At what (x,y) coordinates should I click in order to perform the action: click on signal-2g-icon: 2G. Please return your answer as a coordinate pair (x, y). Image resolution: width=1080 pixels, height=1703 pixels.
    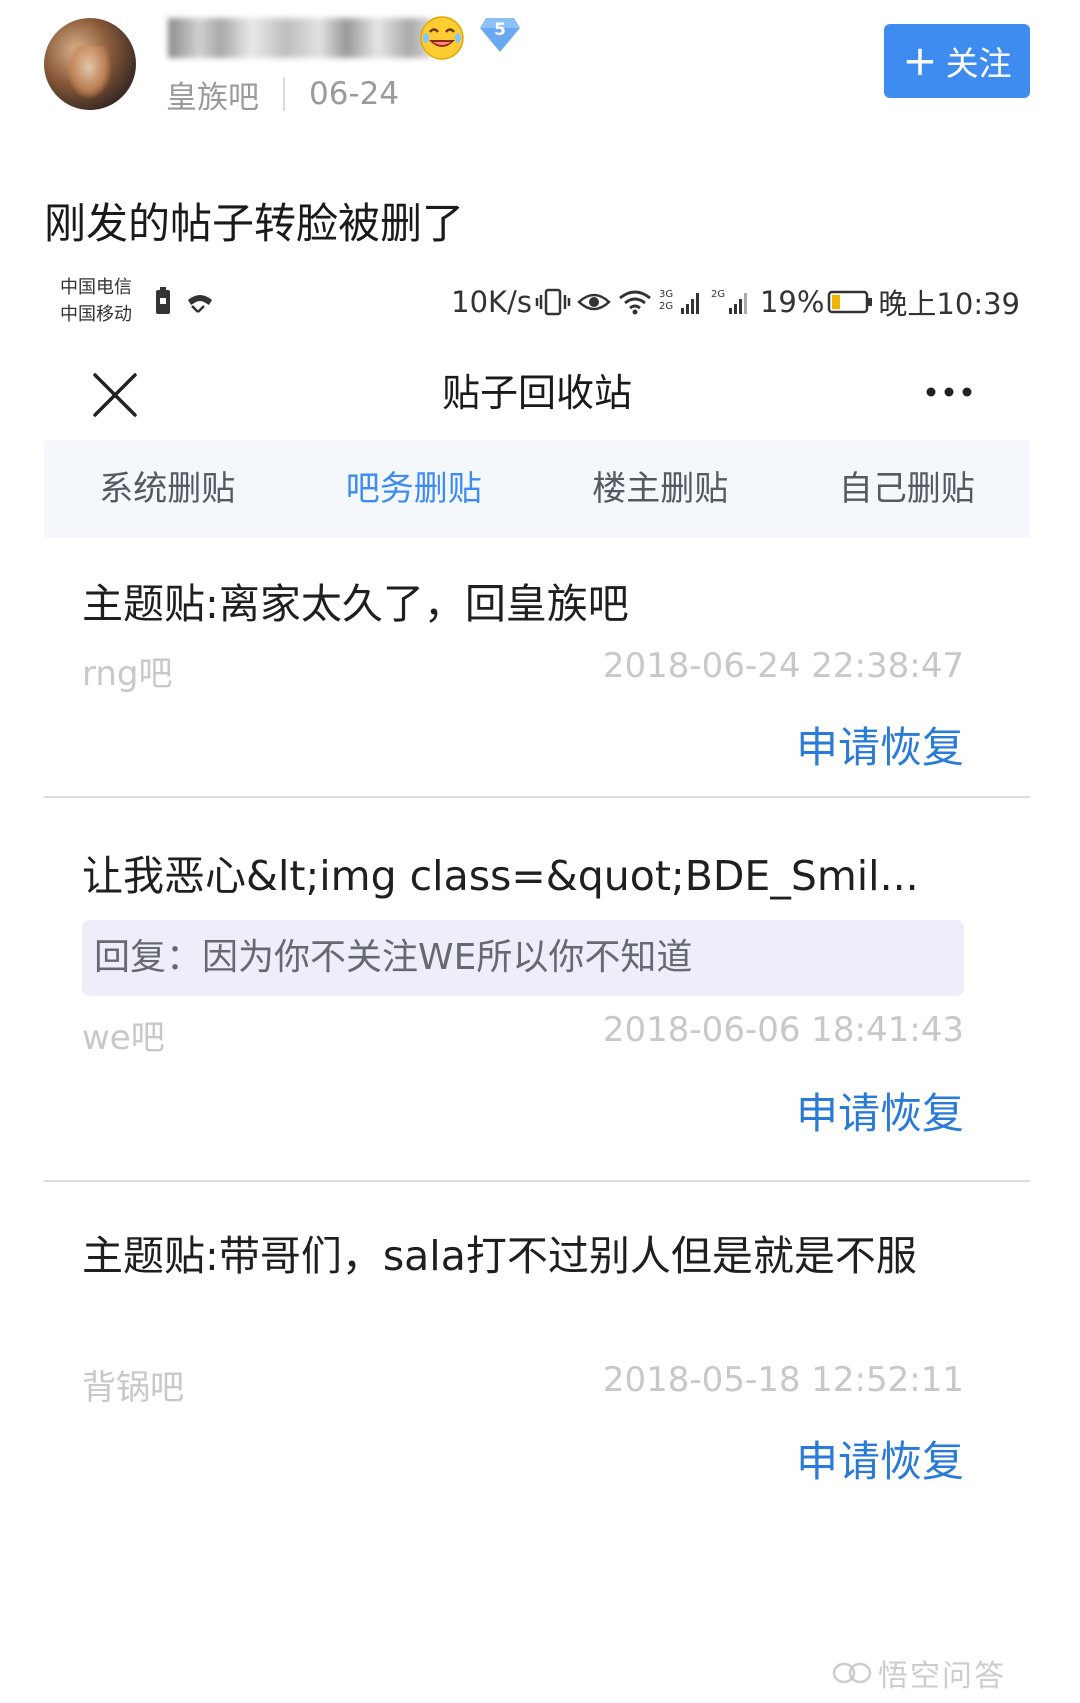
    Looking at the image, I should click on (729, 301).